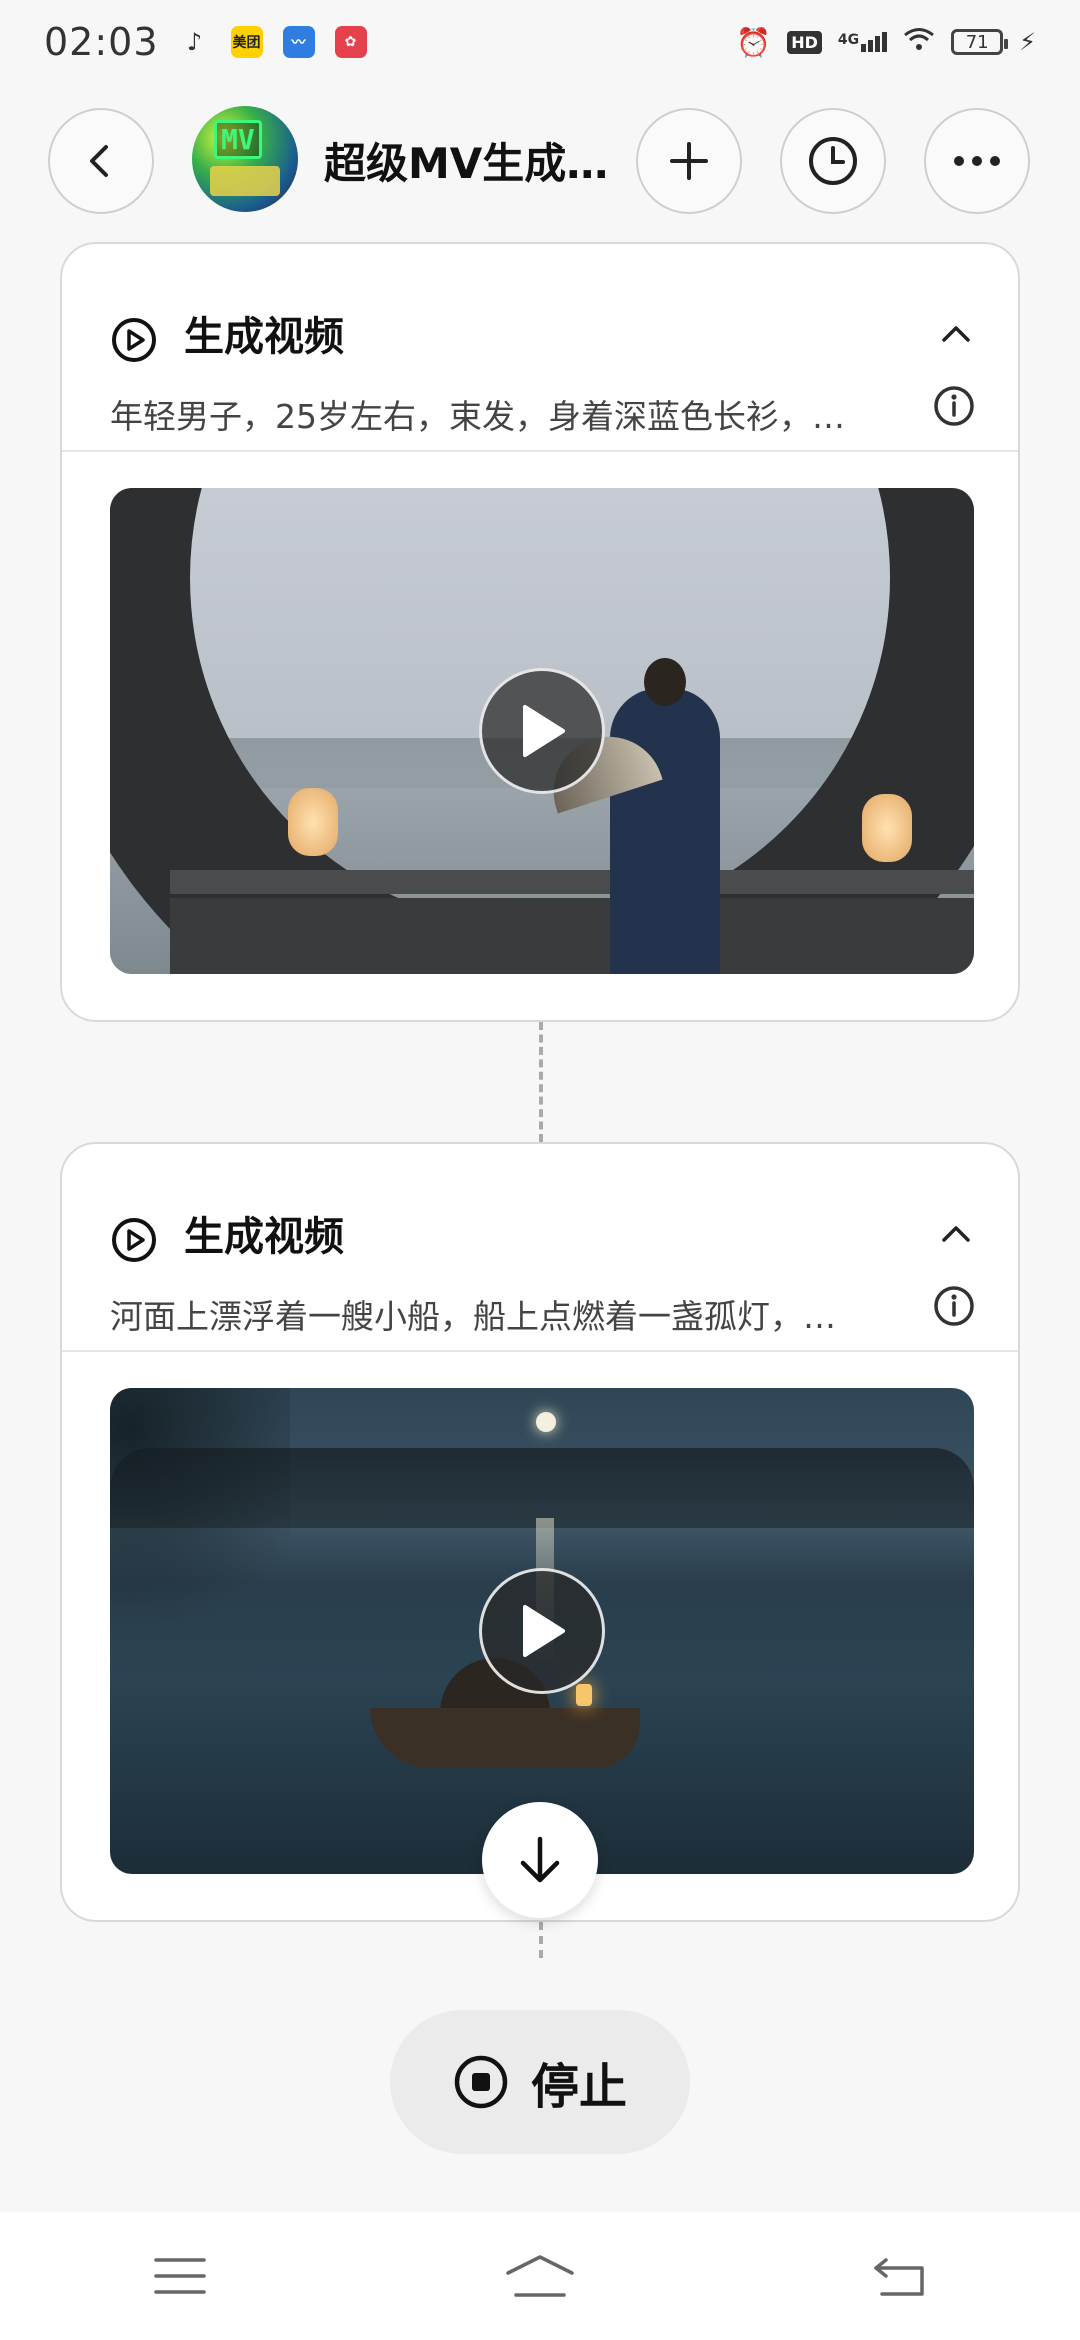  What do you see at coordinates (350, 42) in the screenshot?
I see `game-app-icon: ✿` at bounding box center [350, 42].